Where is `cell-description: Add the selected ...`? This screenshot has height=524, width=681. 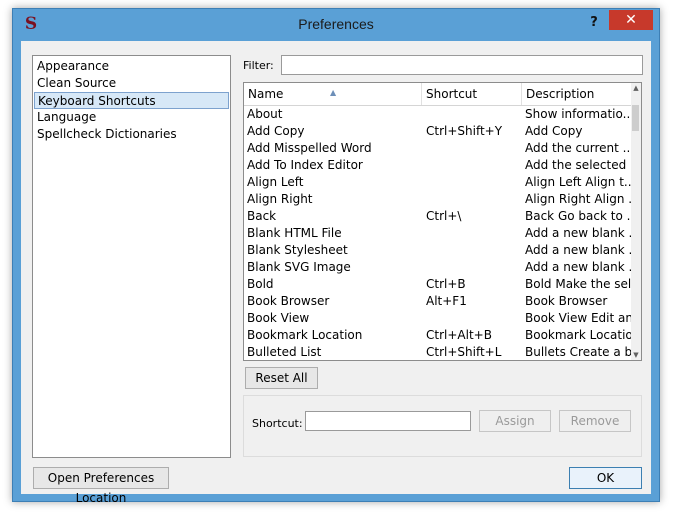 cell-description: Add the selected ... is located at coordinates (578, 165).